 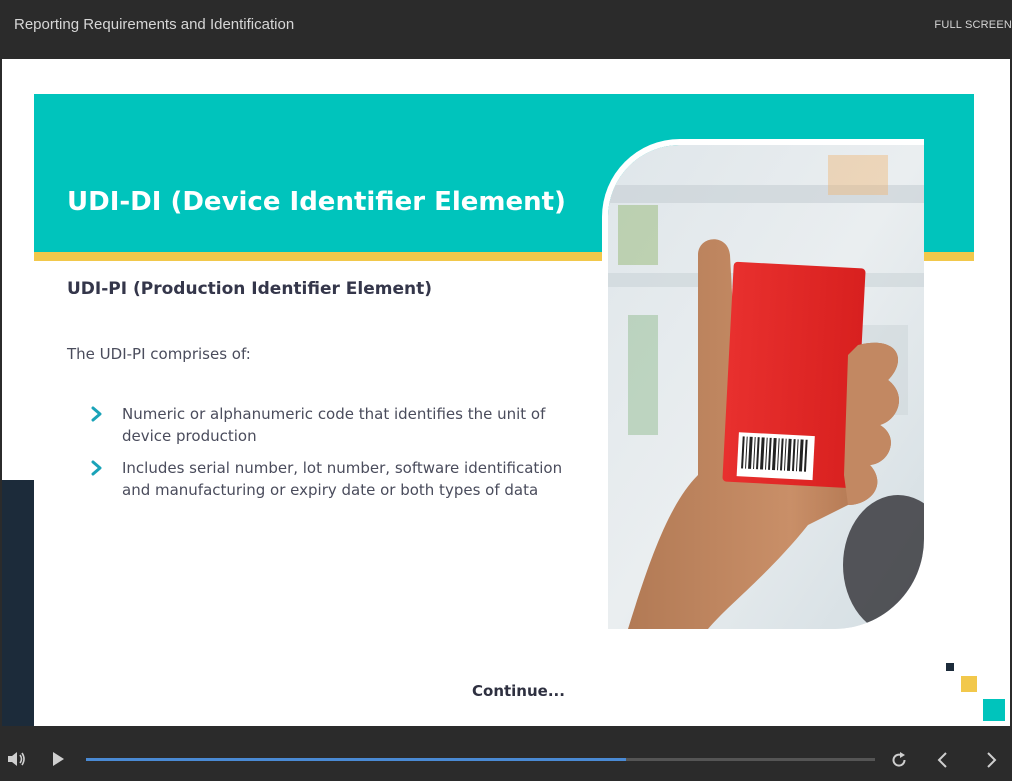 I want to click on next-slide-button, so click(x=991, y=760).